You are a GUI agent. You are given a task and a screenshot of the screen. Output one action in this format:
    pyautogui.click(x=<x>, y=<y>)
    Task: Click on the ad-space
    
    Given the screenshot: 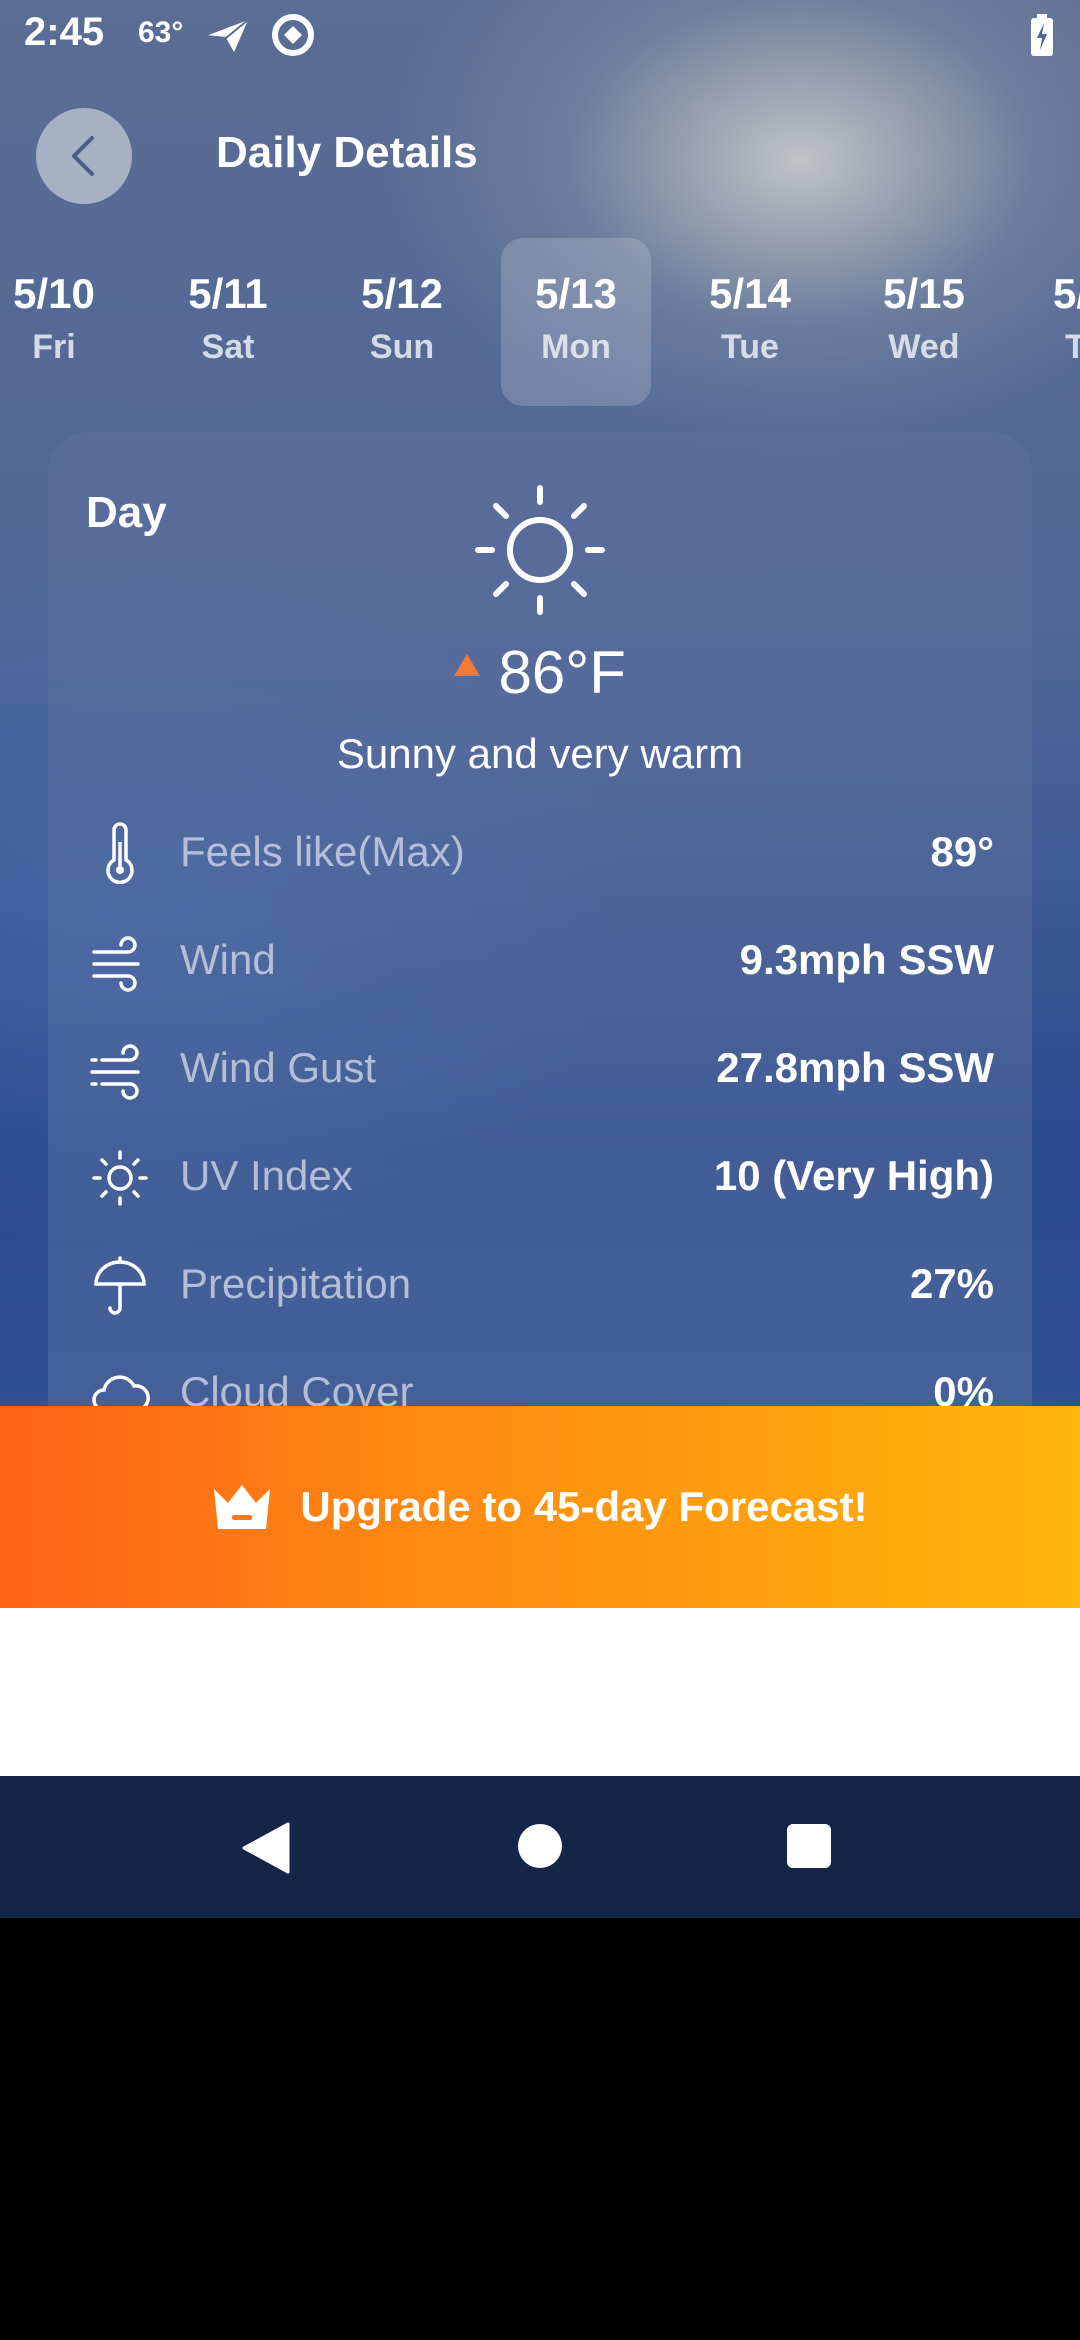 What is the action you would take?
    pyautogui.click(x=540, y=1692)
    